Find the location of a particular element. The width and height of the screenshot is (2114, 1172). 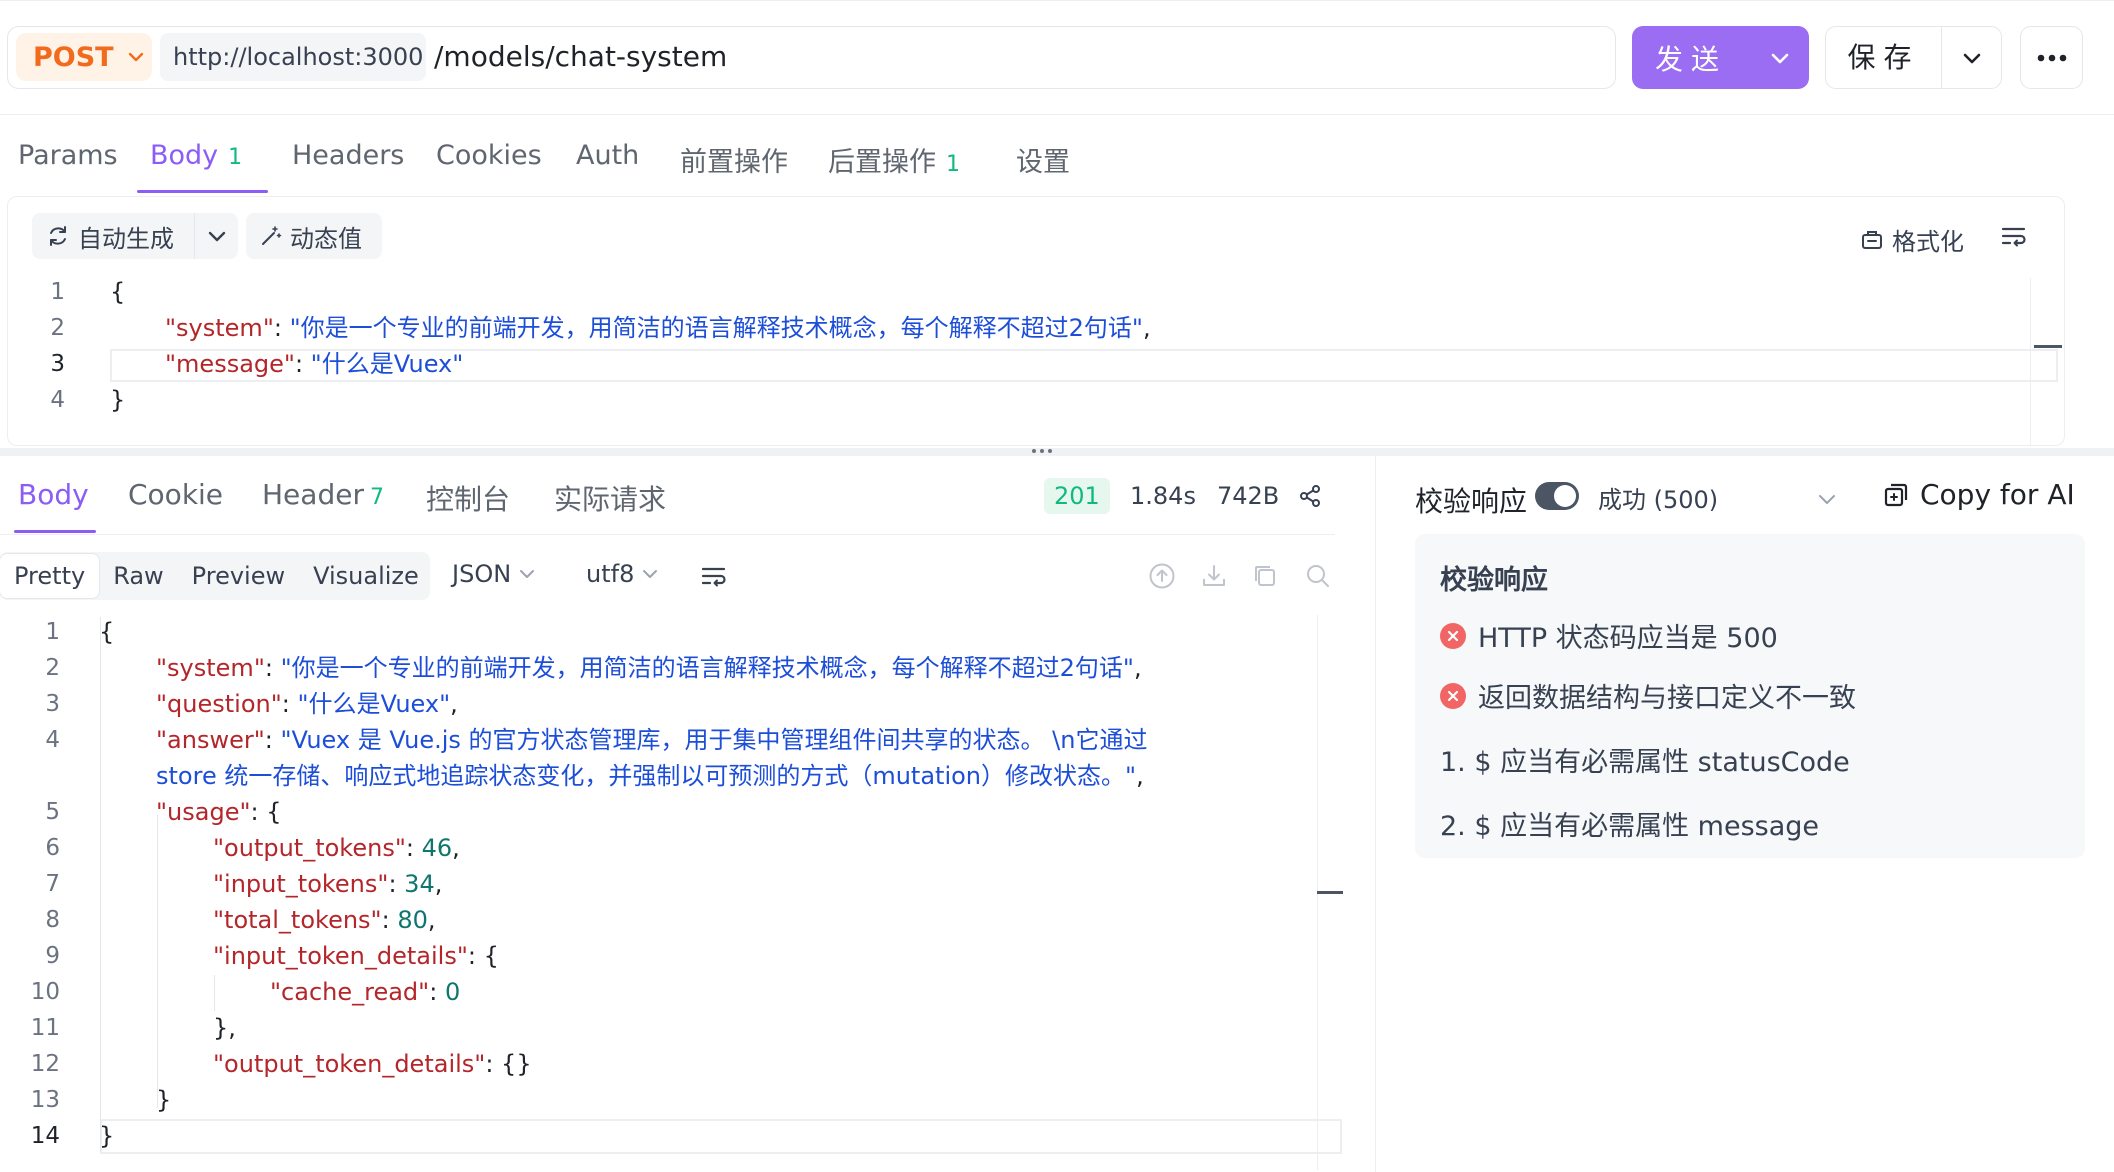

current-line-highlight is located at coordinates (721, 1136).